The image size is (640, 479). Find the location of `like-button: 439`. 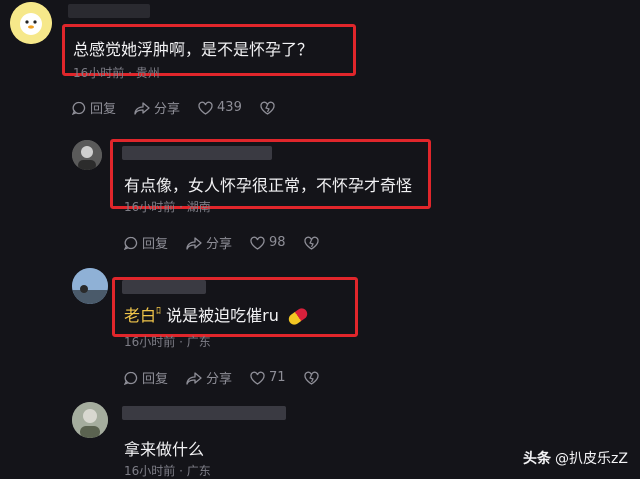

like-button: 439 is located at coordinates (220, 107).